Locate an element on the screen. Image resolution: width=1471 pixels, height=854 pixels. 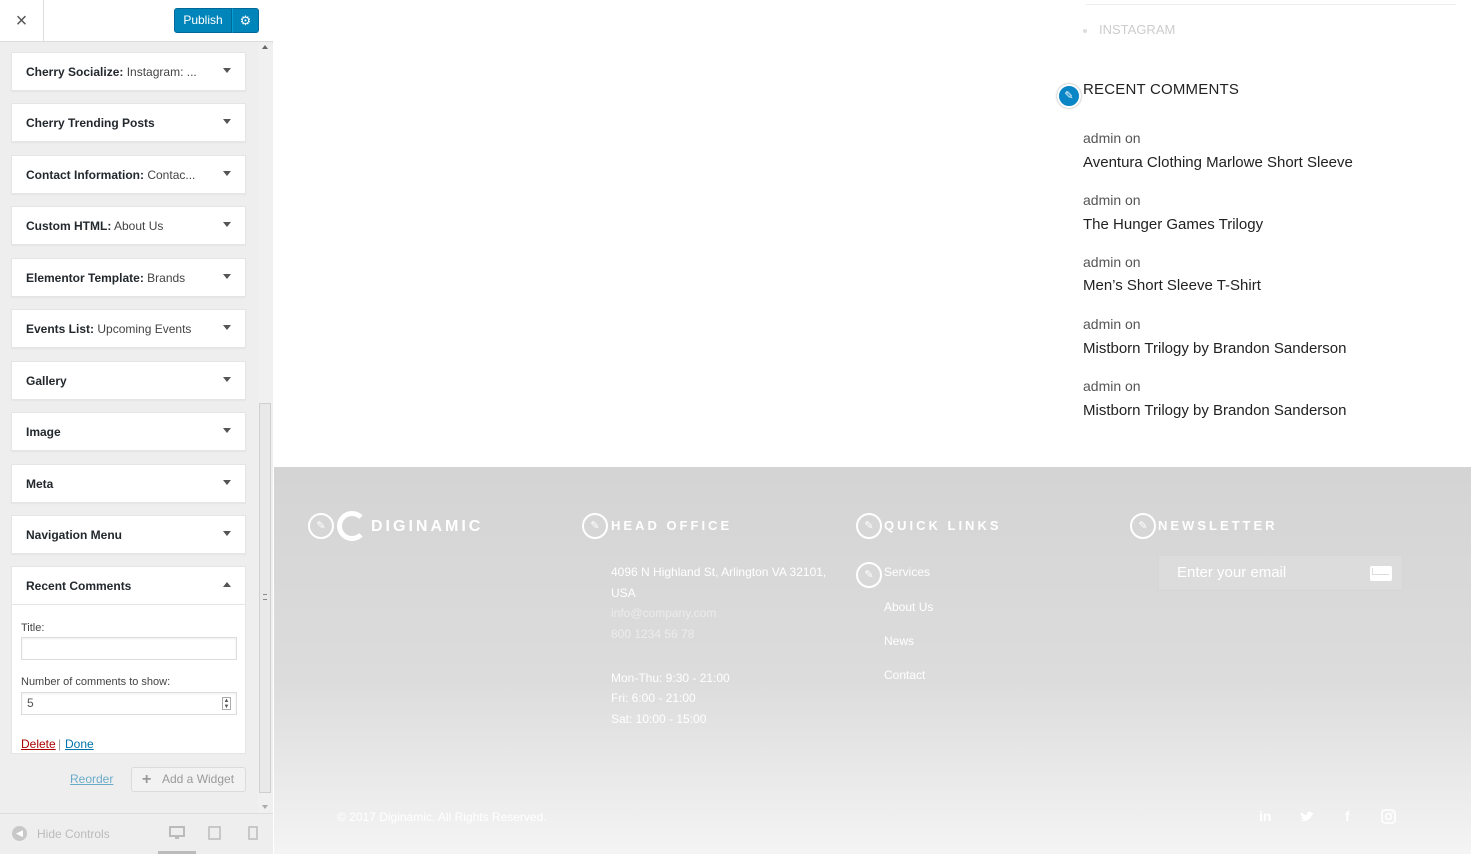
tablet-icon is located at coordinates (214, 833).